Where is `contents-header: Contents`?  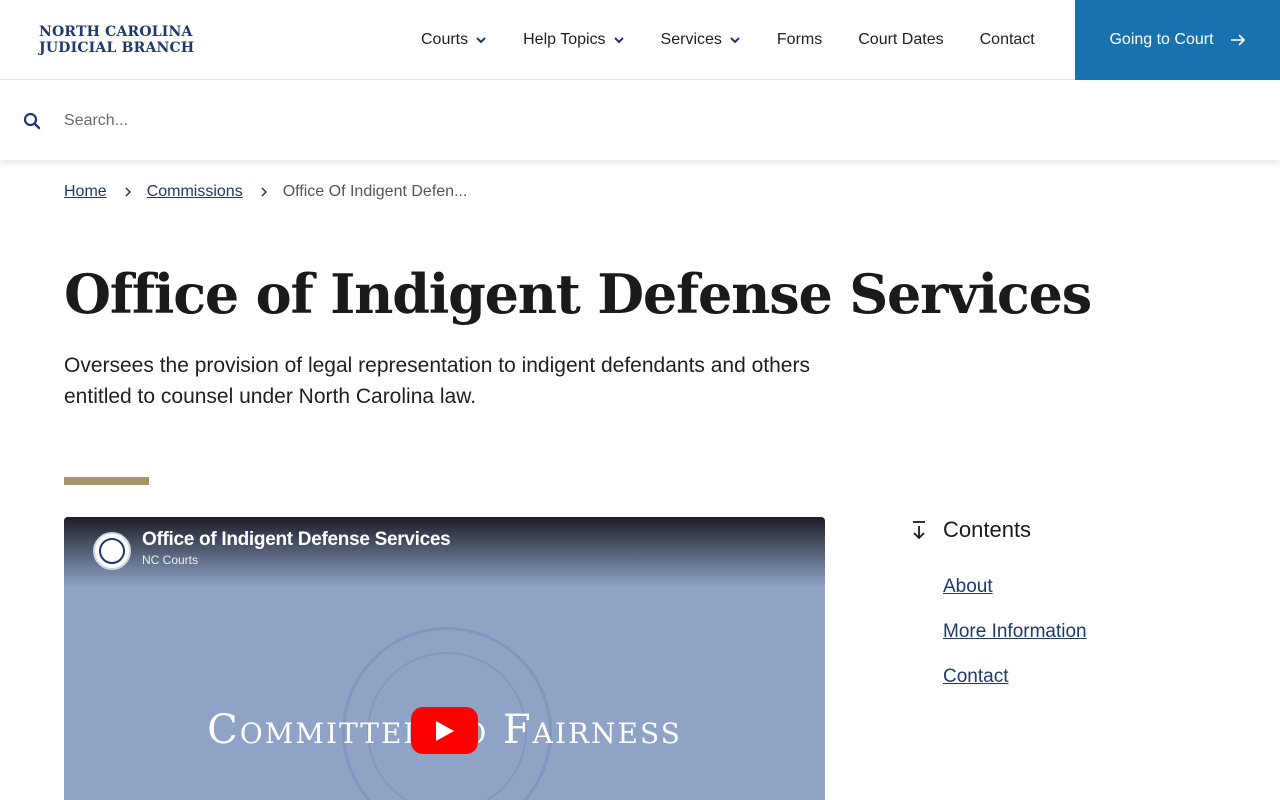 contents-header: Contents is located at coordinates (970, 530).